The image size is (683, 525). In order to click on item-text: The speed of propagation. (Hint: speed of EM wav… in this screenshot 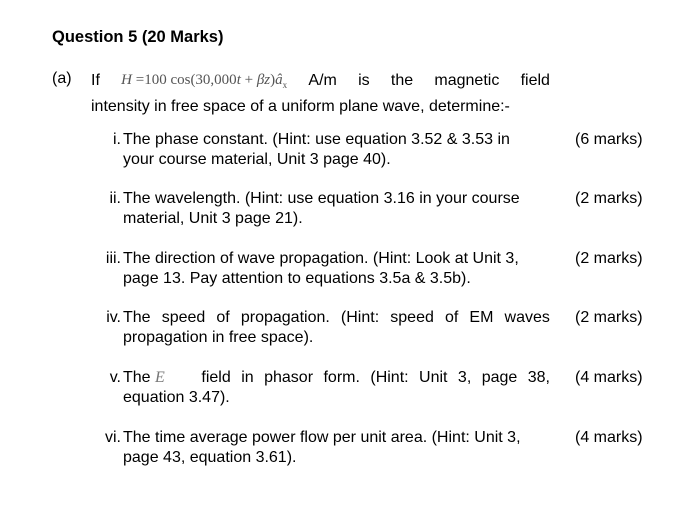, I will do `click(336, 327)`.